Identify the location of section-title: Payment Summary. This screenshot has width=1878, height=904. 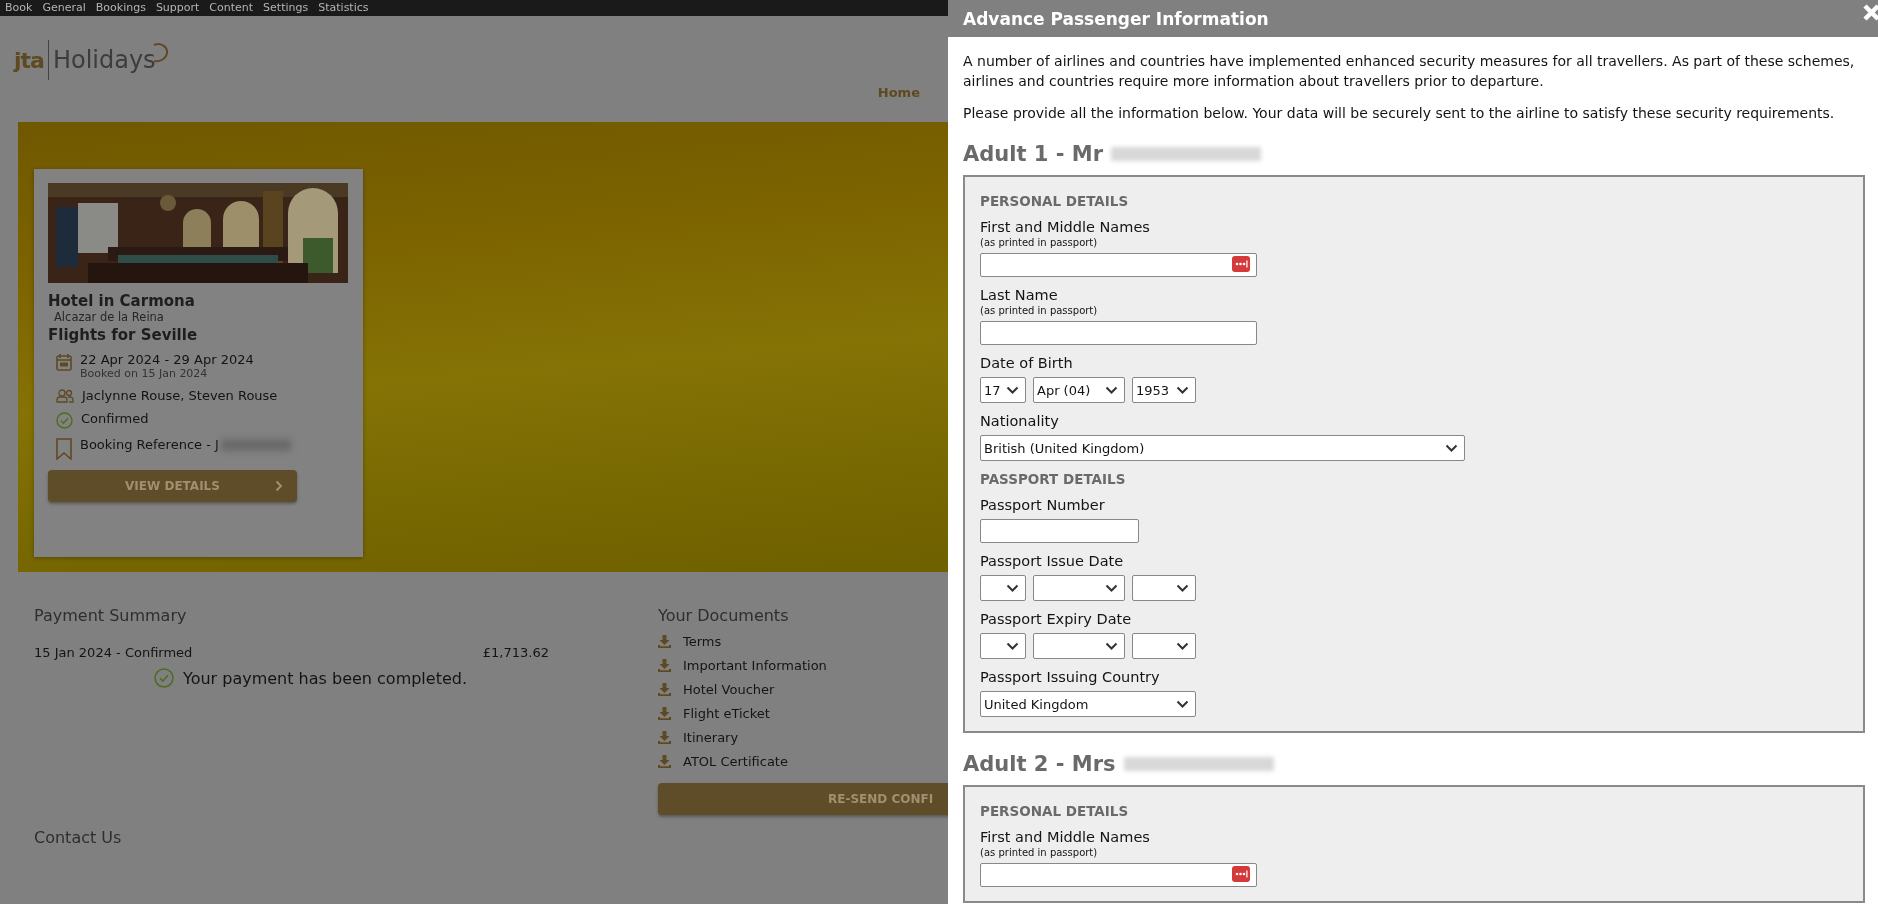
(111, 615).